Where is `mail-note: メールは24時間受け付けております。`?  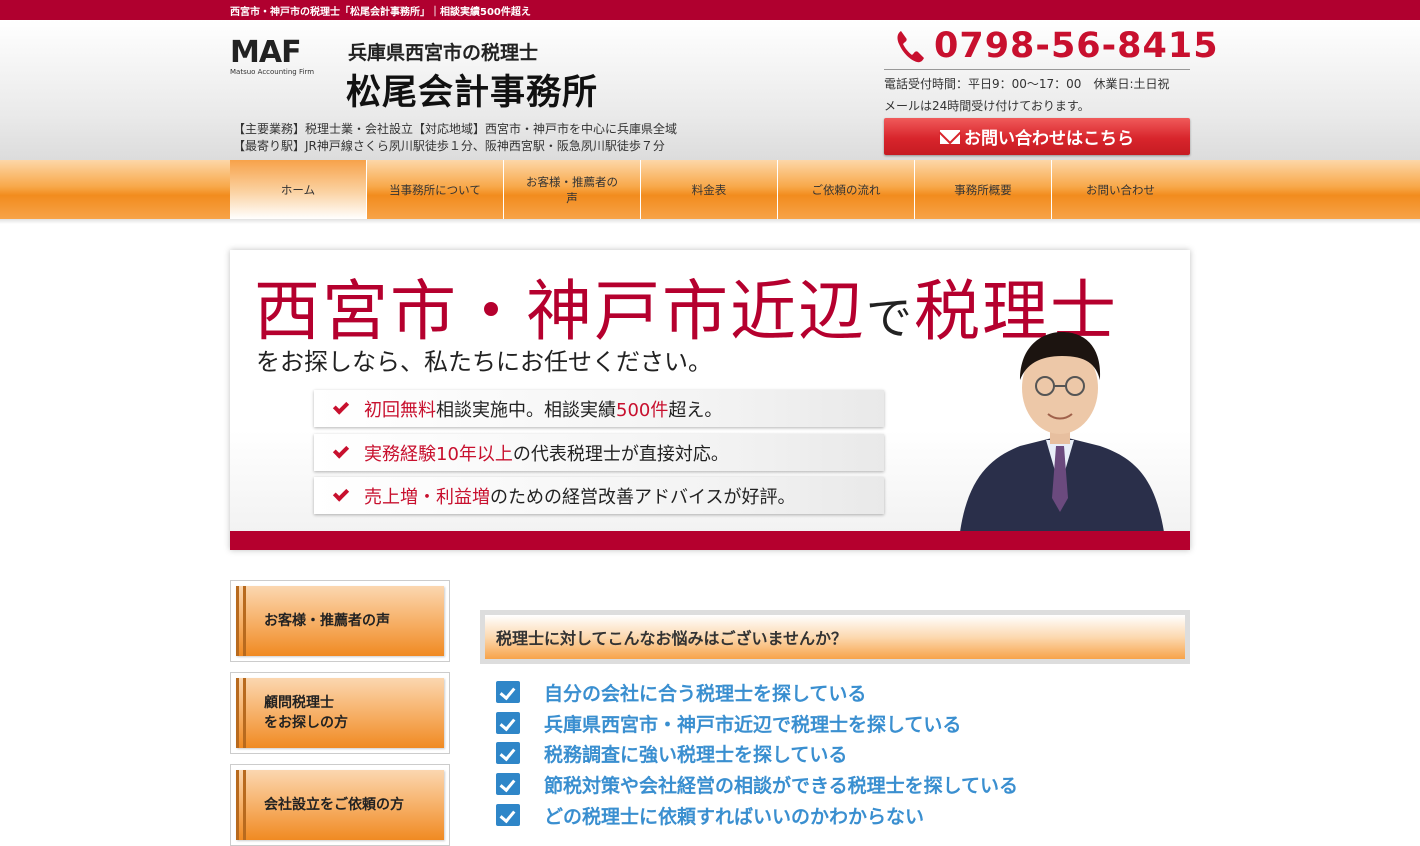
mail-note: メールは24時間受け付けております。 is located at coordinates (987, 106).